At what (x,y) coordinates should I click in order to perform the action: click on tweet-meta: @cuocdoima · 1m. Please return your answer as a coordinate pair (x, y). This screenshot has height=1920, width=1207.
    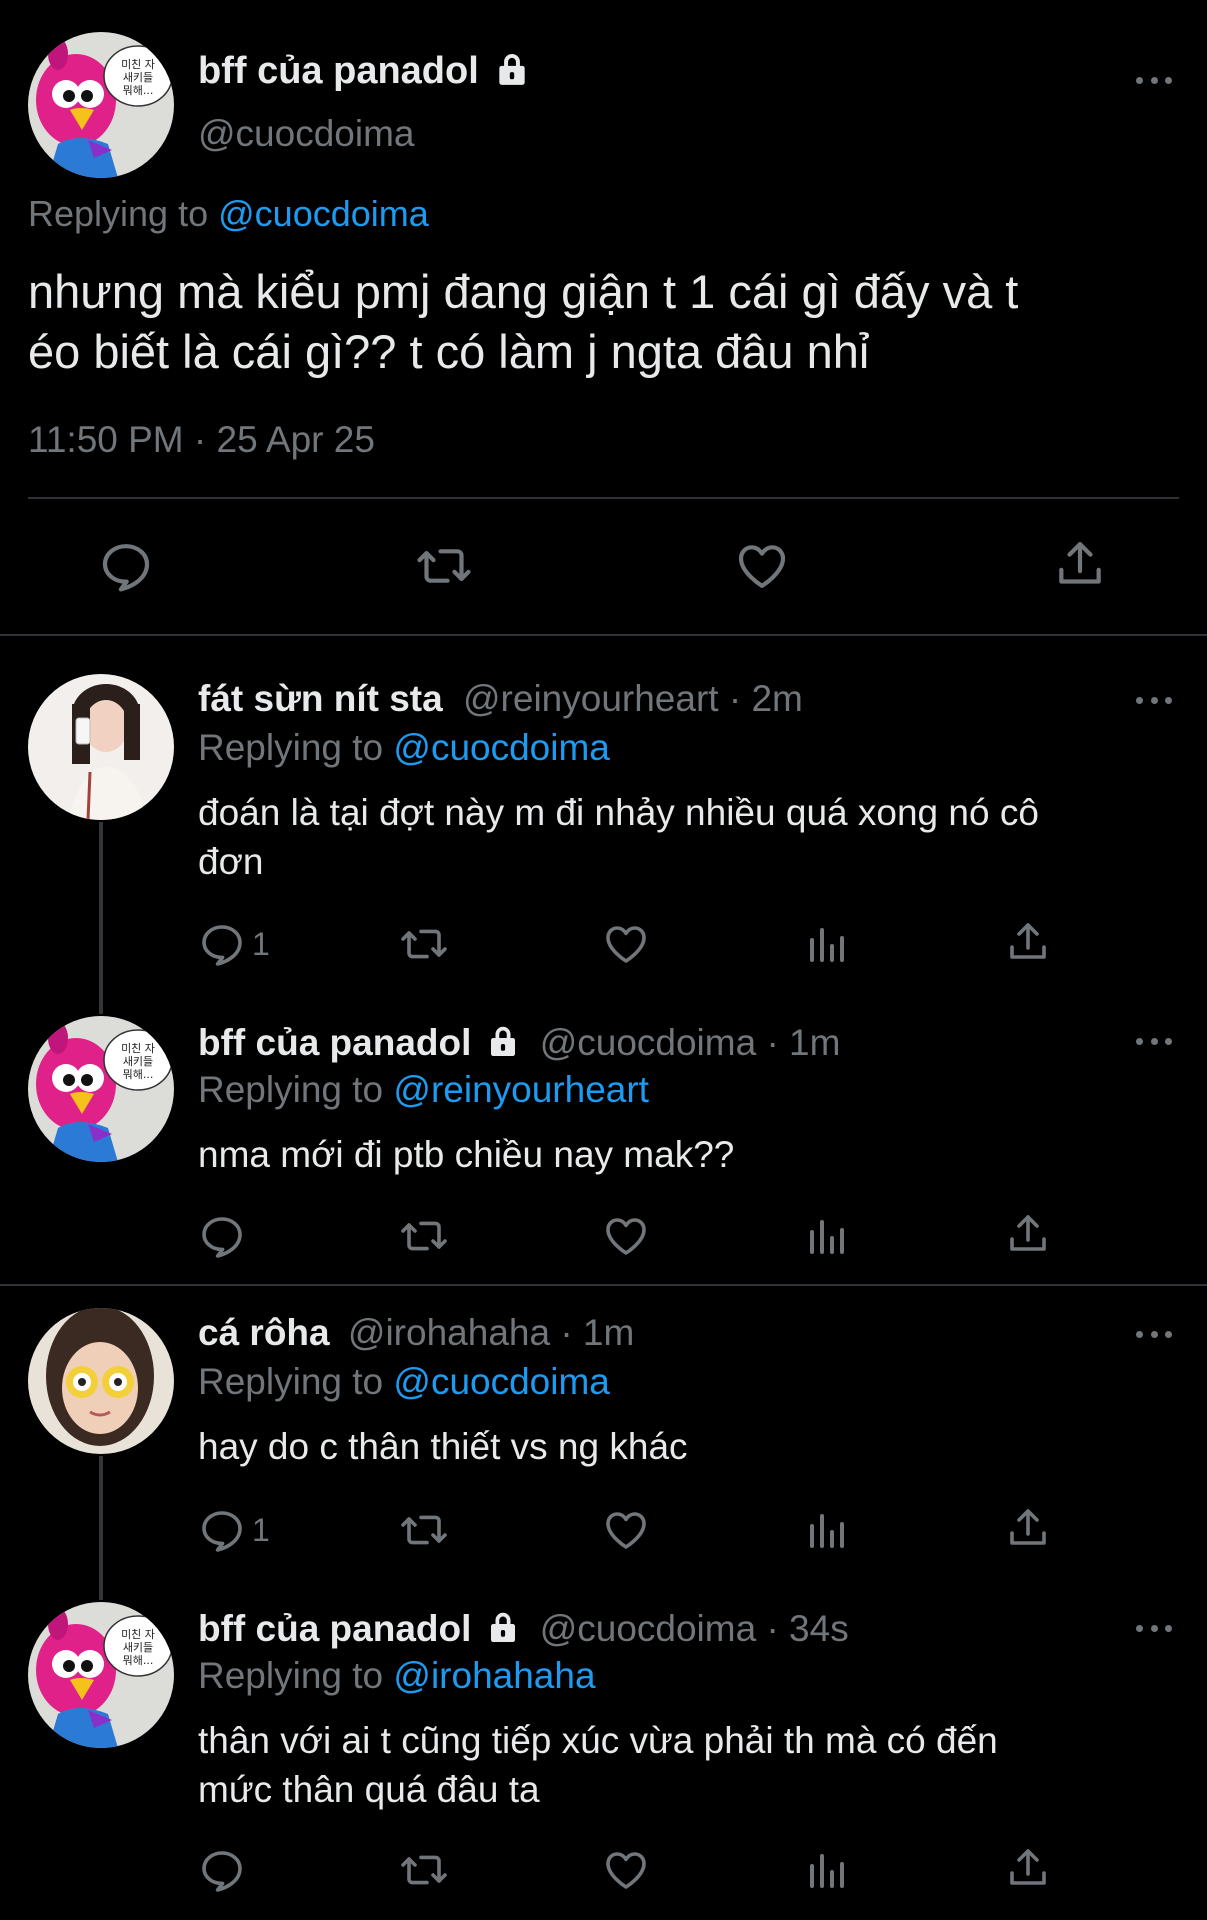
    Looking at the image, I should click on (690, 1042).